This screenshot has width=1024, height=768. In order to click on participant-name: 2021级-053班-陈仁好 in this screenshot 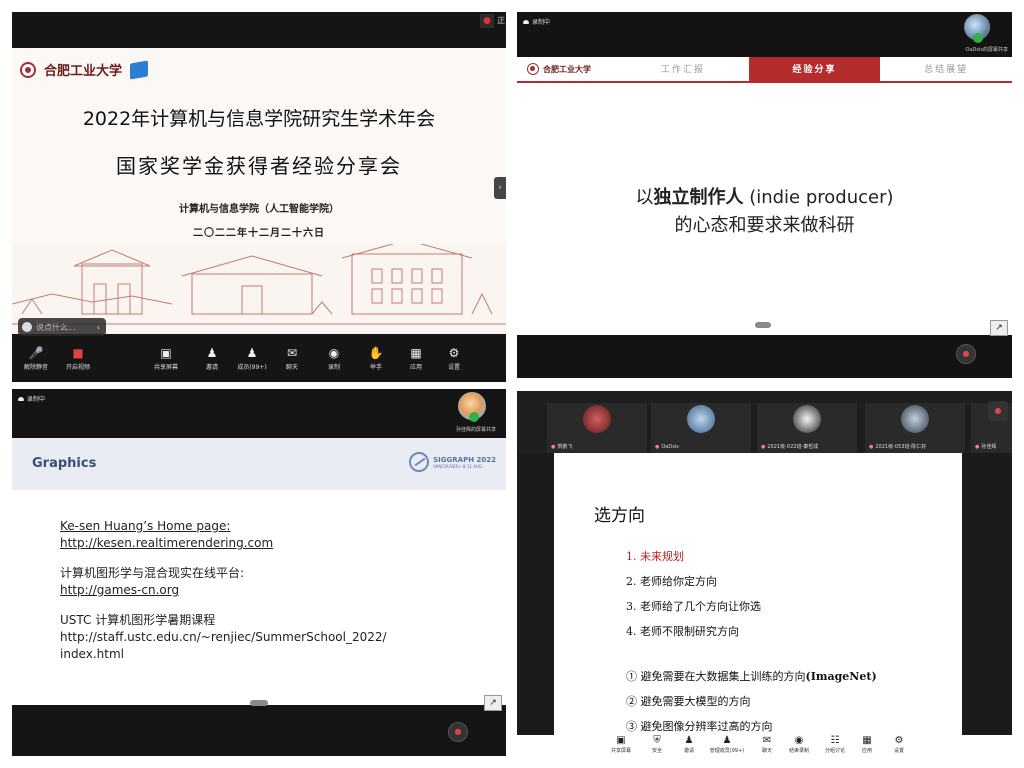, I will do `click(901, 447)`.